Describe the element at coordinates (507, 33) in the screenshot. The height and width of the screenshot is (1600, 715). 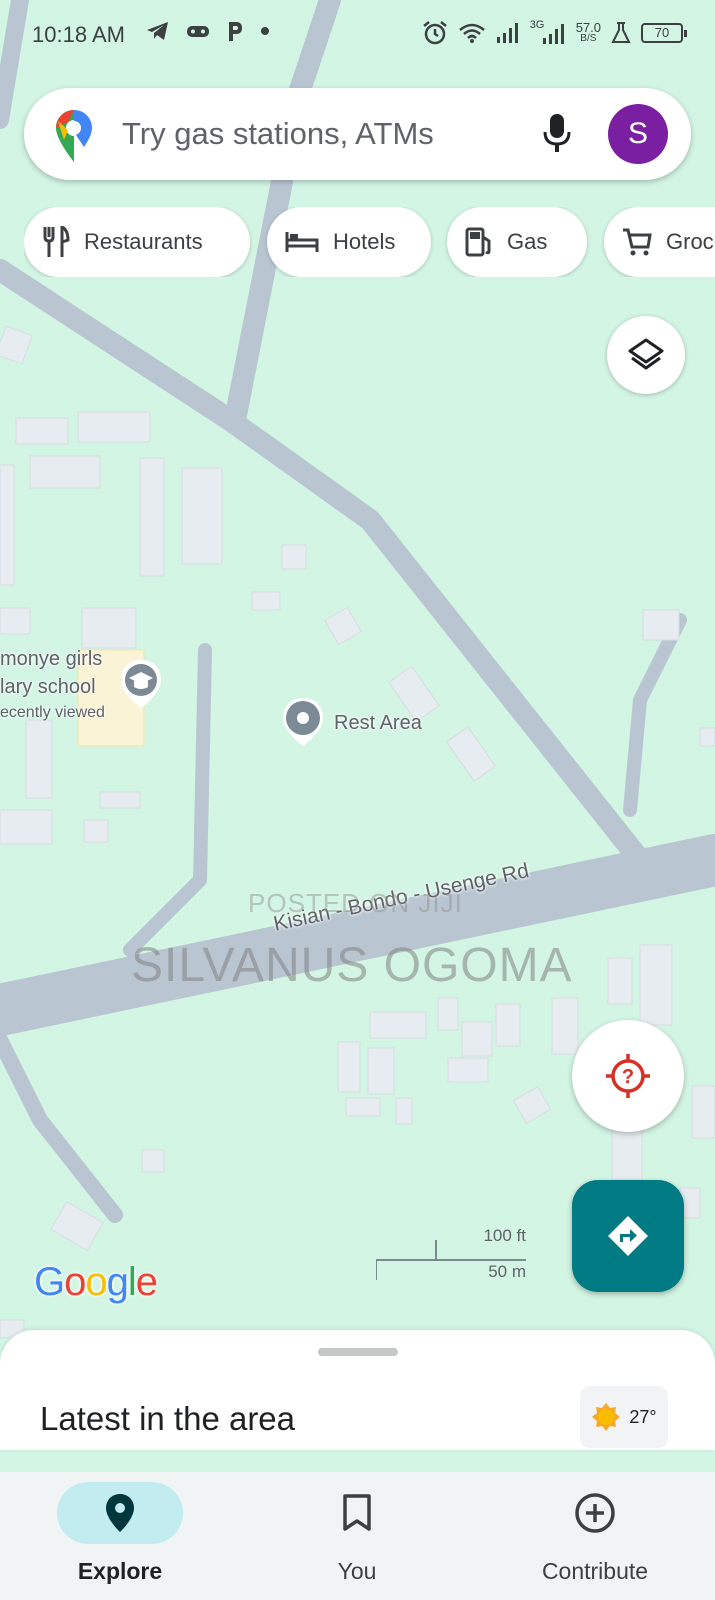
I see `signal-icon` at that location.